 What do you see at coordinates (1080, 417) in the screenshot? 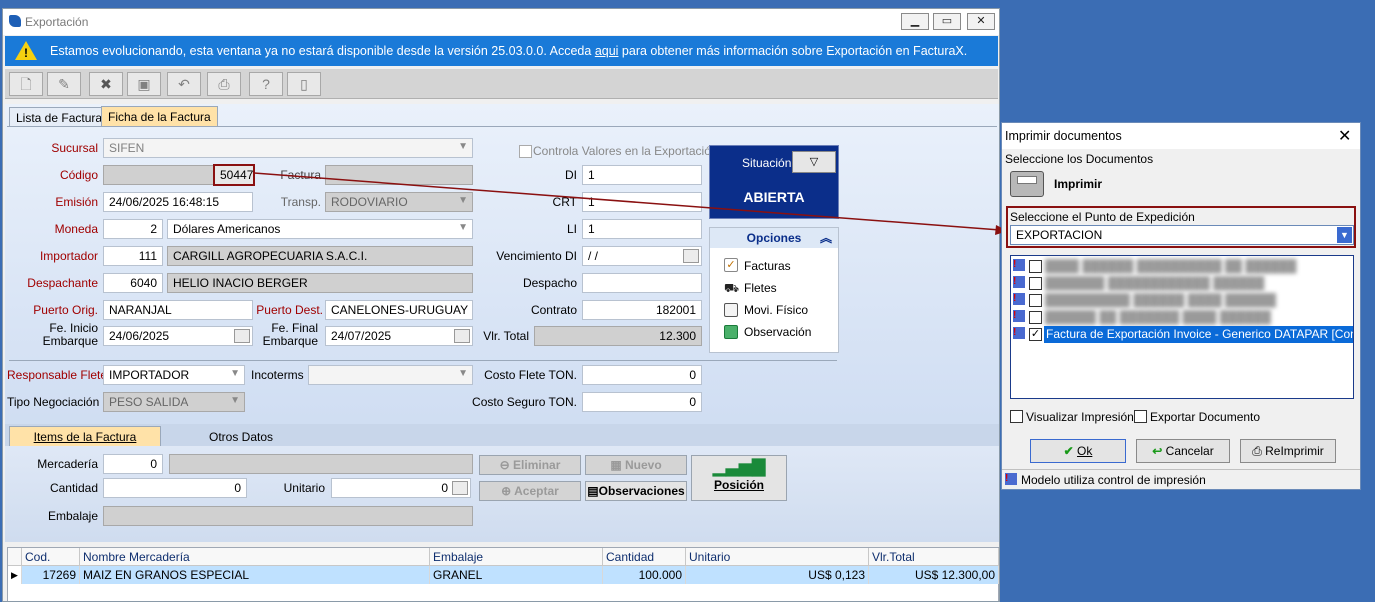
I see `visualizar-label: Visualizar Impresión` at bounding box center [1080, 417].